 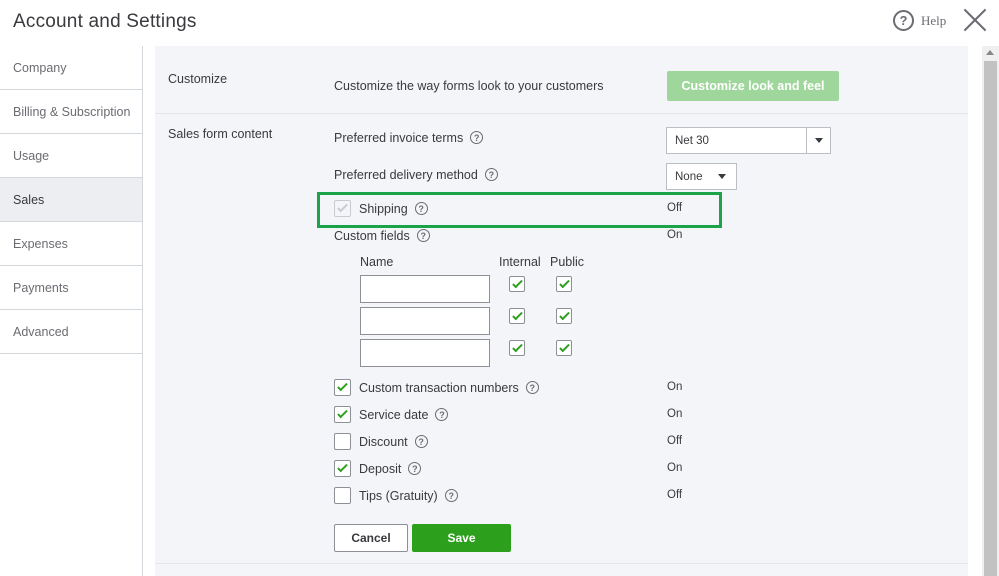 I want to click on page-title: Account and Settings, so click(x=105, y=21).